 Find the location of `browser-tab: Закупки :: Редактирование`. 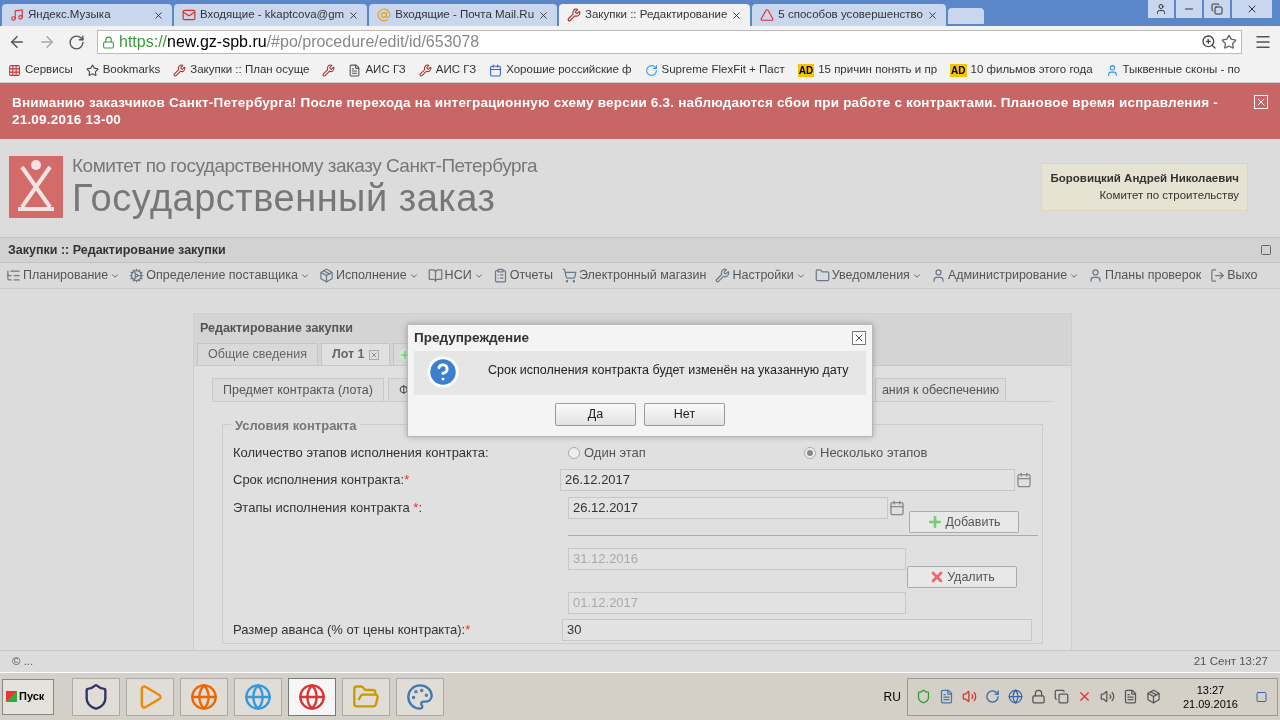

browser-tab: Закупки :: Редактирование is located at coordinates (655, 15).